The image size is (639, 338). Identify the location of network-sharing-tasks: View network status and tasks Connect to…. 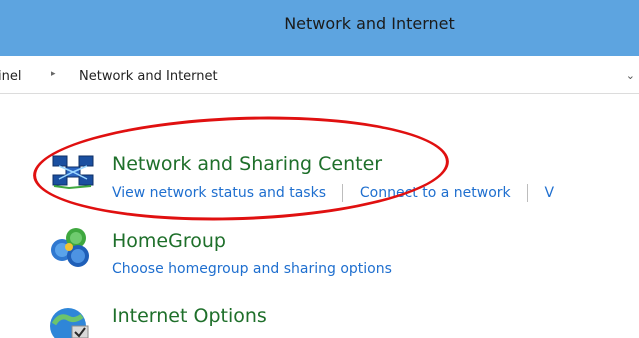
(333, 193).